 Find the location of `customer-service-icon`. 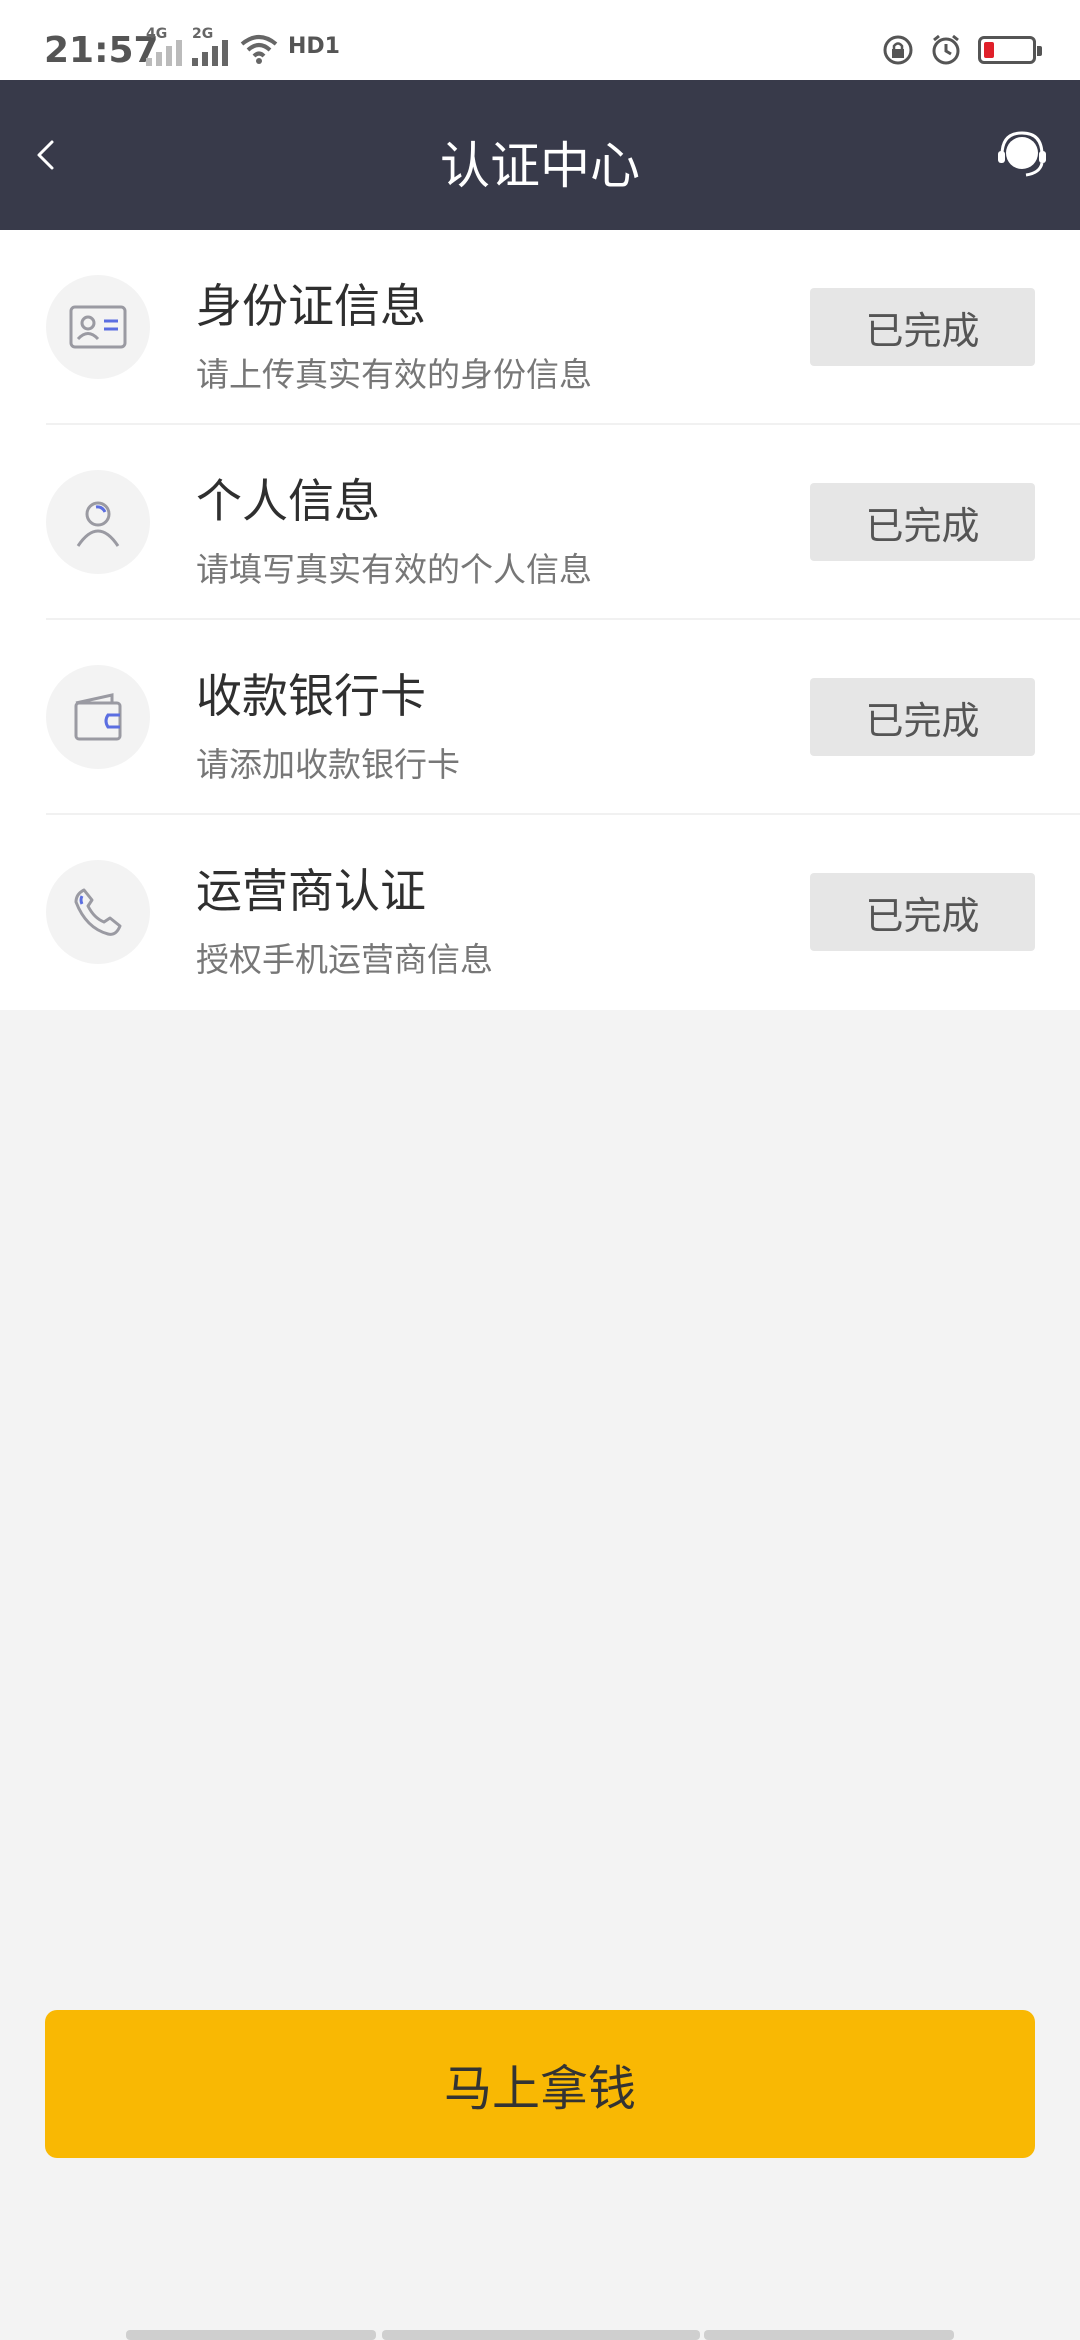

customer-service-icon is located at coordinates (1022, 155).